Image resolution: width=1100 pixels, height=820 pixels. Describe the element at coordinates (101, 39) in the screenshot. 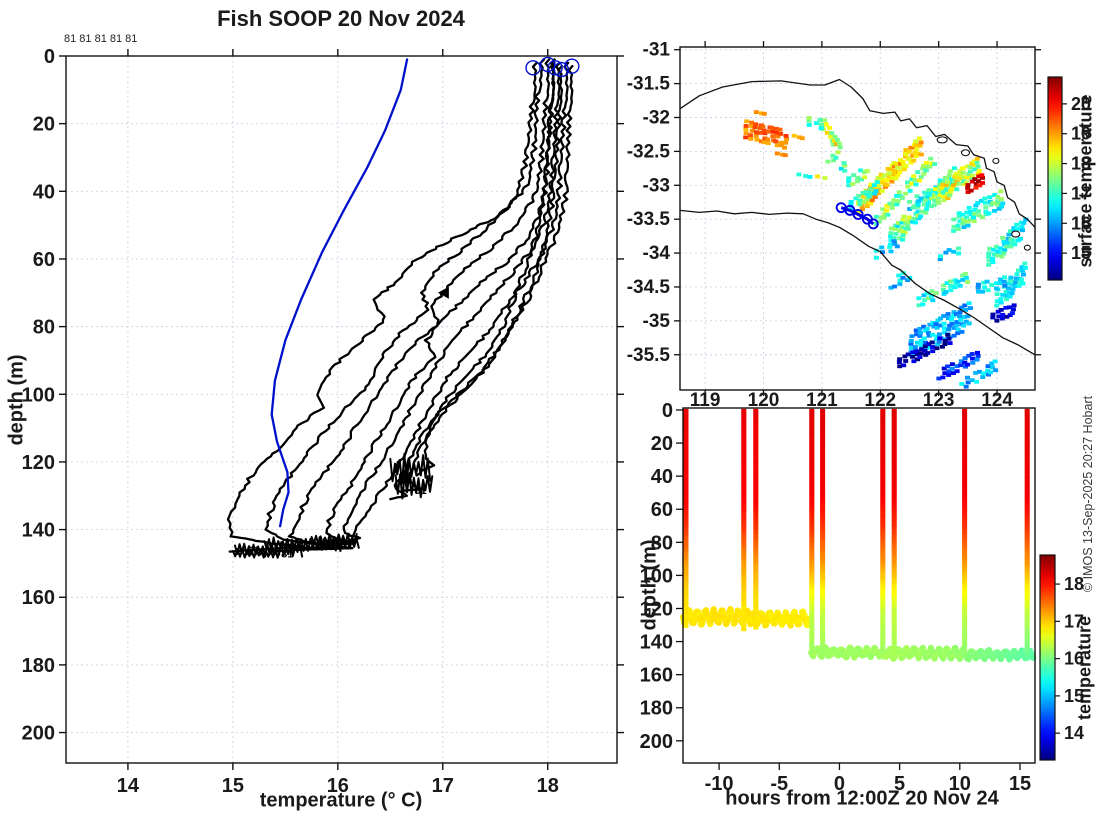

I see `profile-count-labels: 81 81 81 81 81` at that location.